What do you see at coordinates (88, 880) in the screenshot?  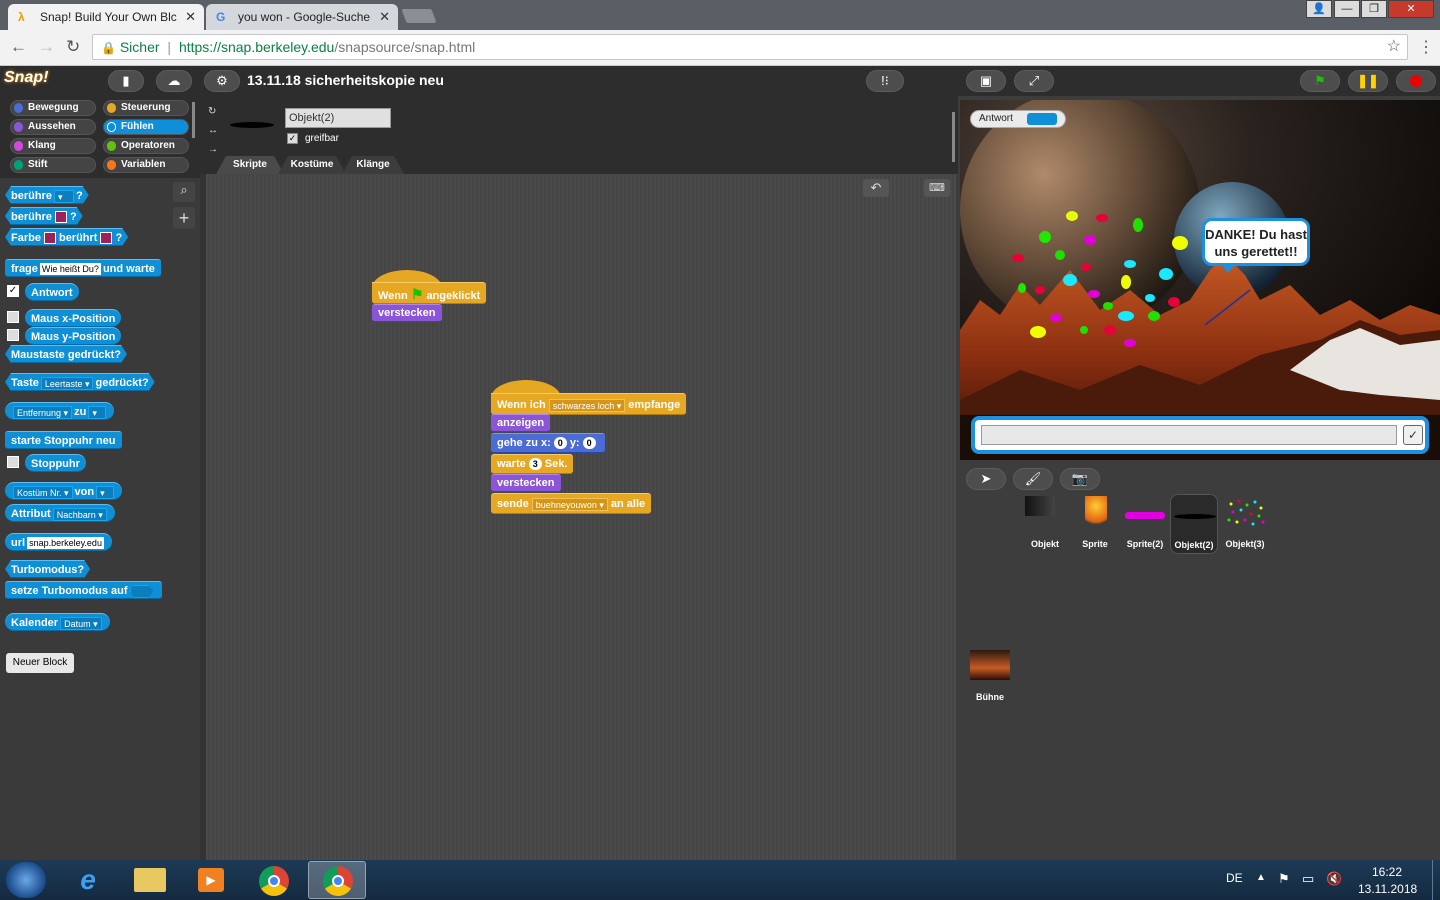 I see `internet-explorer-icon: e` at bounding box center [88, 880].